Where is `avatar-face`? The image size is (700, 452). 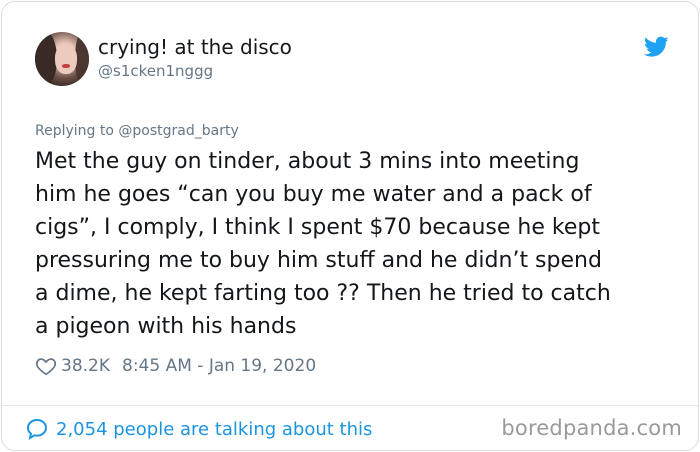 avatar-face is located at coordinates (66, 59).